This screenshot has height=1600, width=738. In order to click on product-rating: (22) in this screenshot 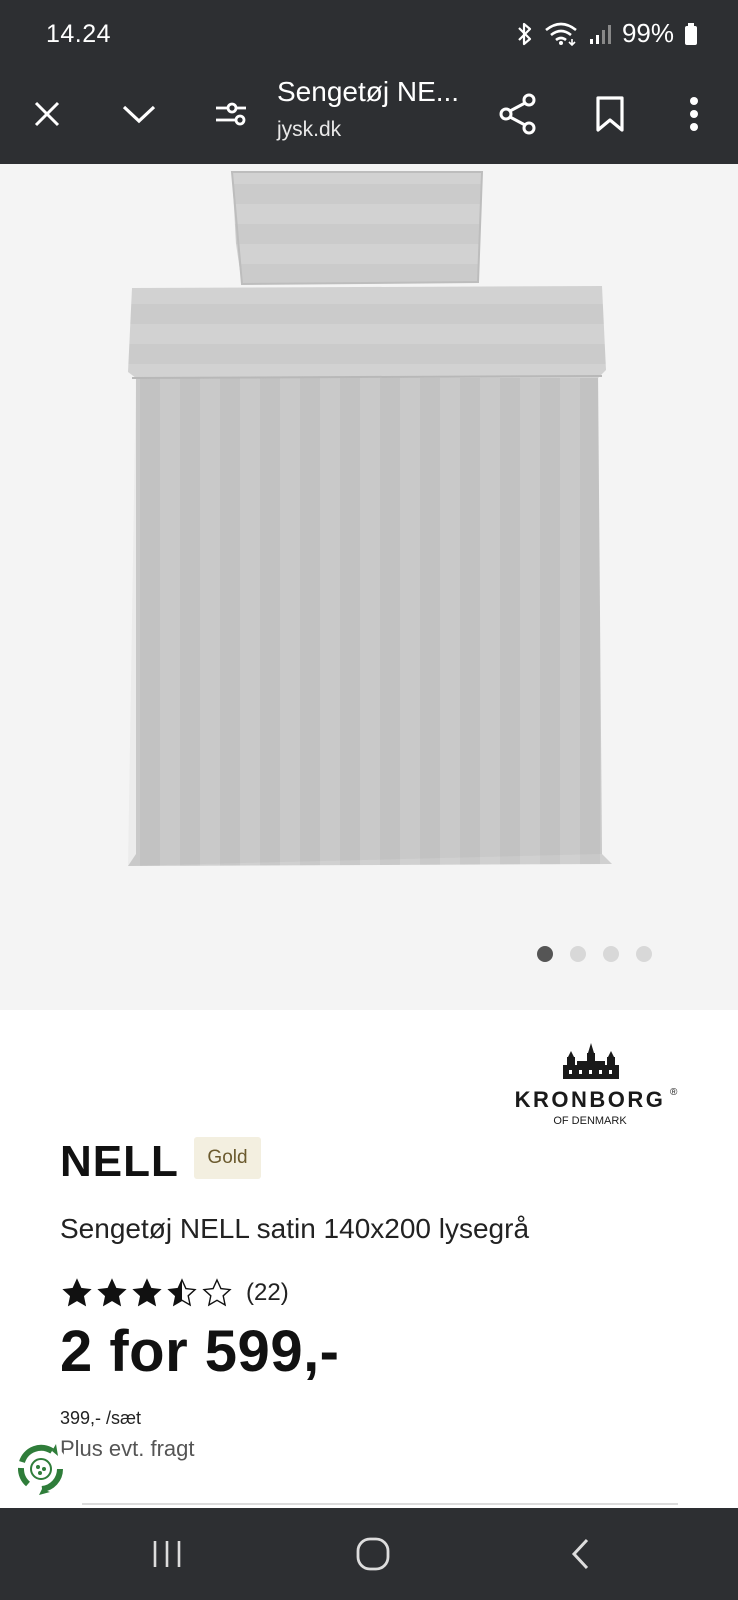, I will do `click(174, 1293)`.